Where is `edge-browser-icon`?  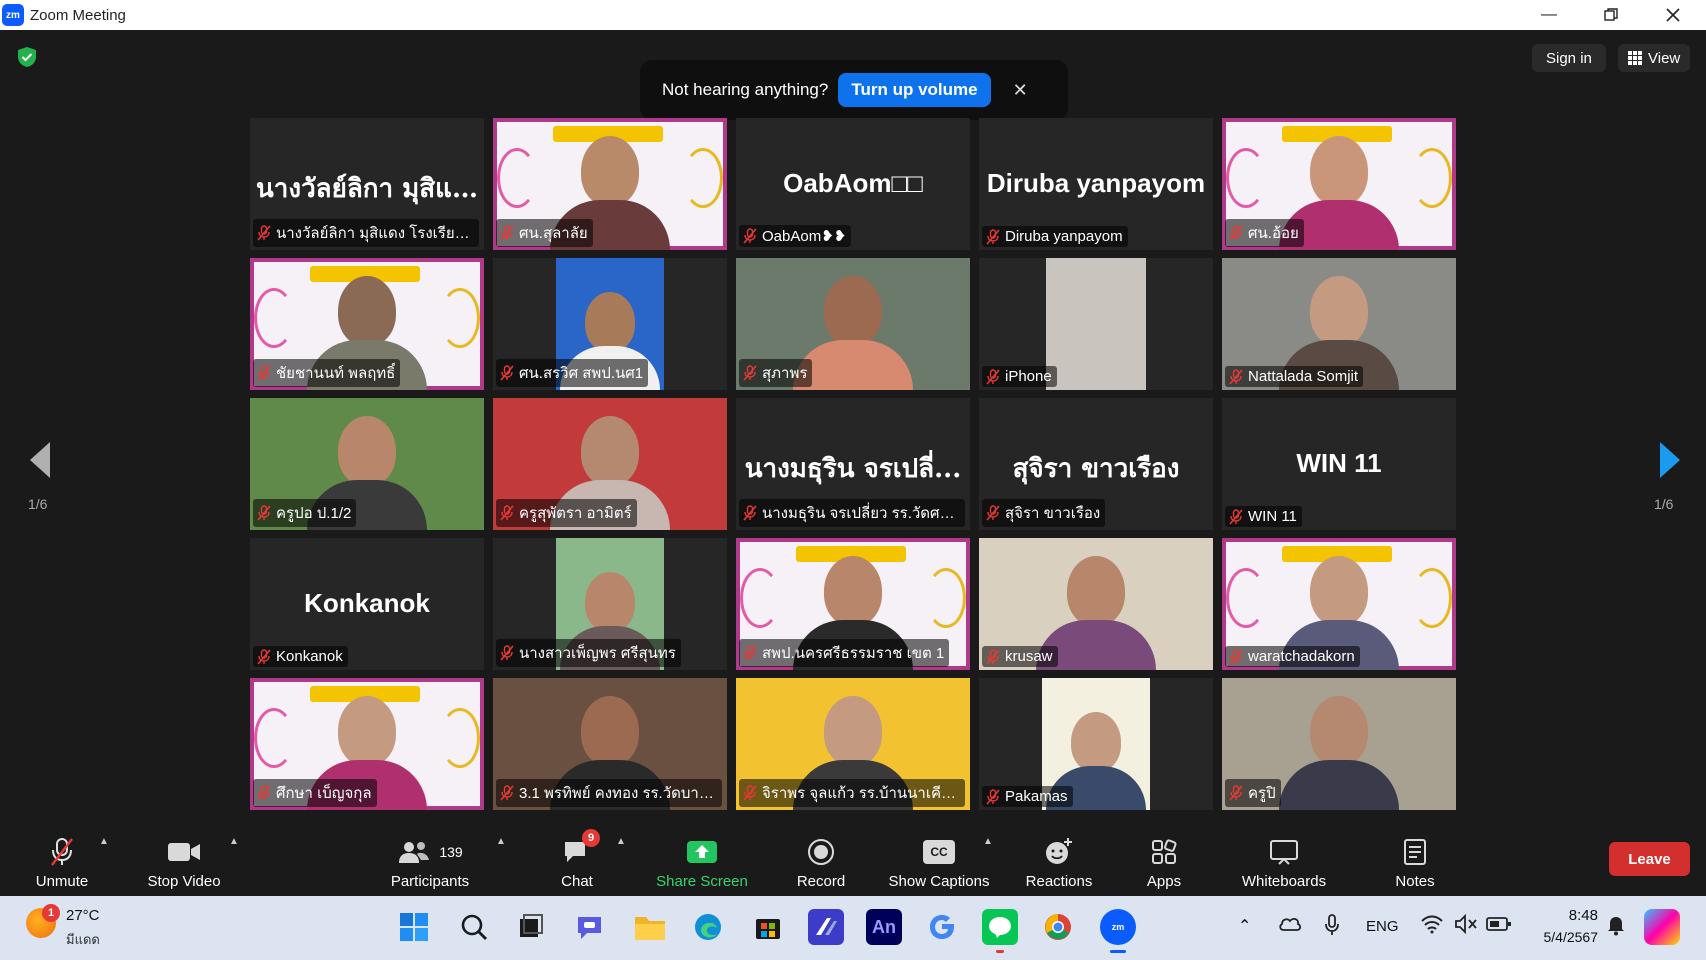 edge-browser-icon is located at coordinates (708, 927).